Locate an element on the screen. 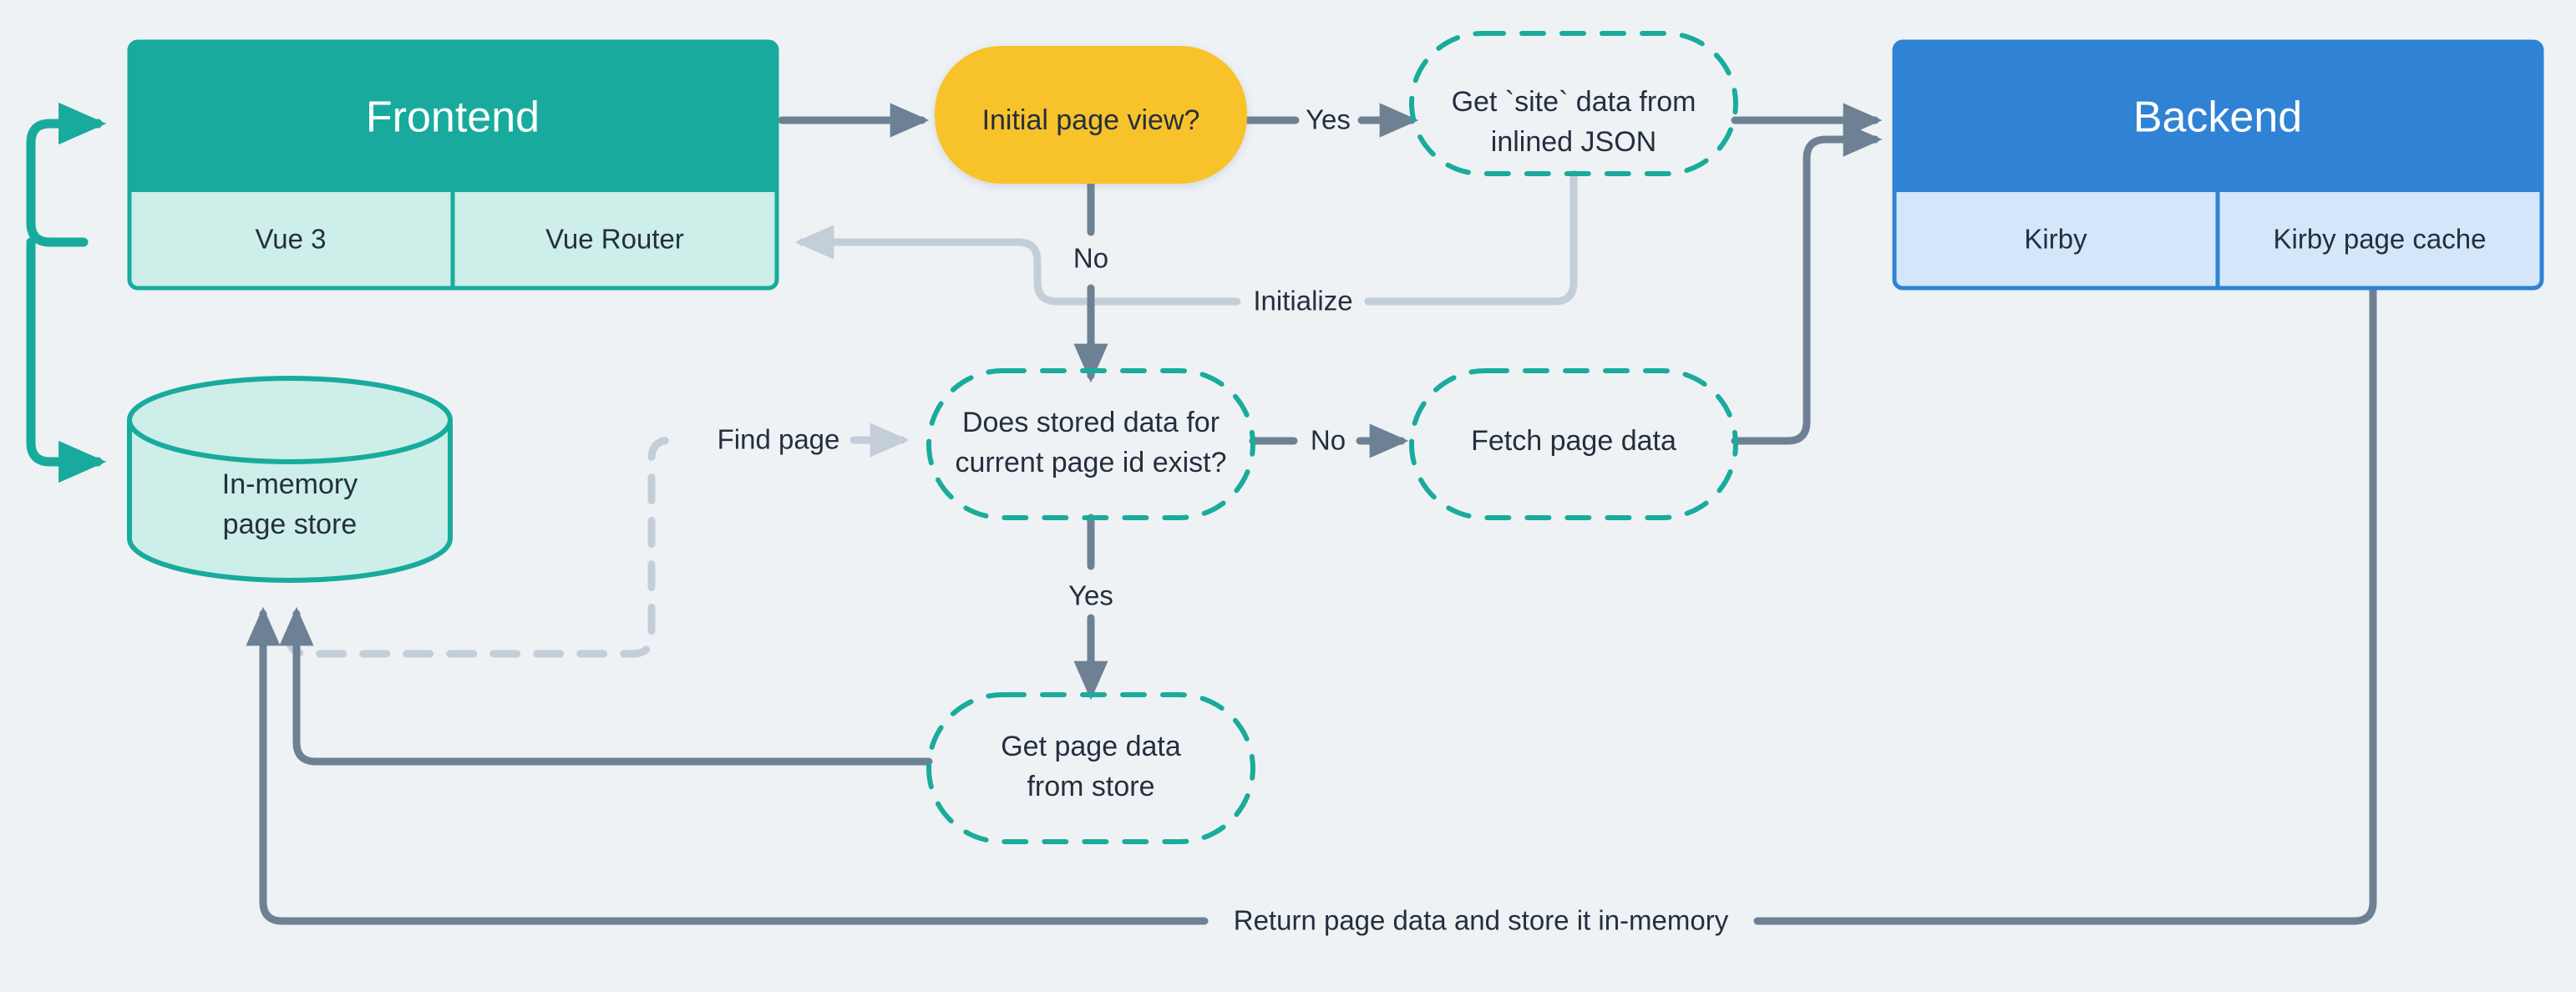 This screenshot has height=992, width=2576. node-fetch-page-data: Fetch page data is located at coordinates (1573, 444).